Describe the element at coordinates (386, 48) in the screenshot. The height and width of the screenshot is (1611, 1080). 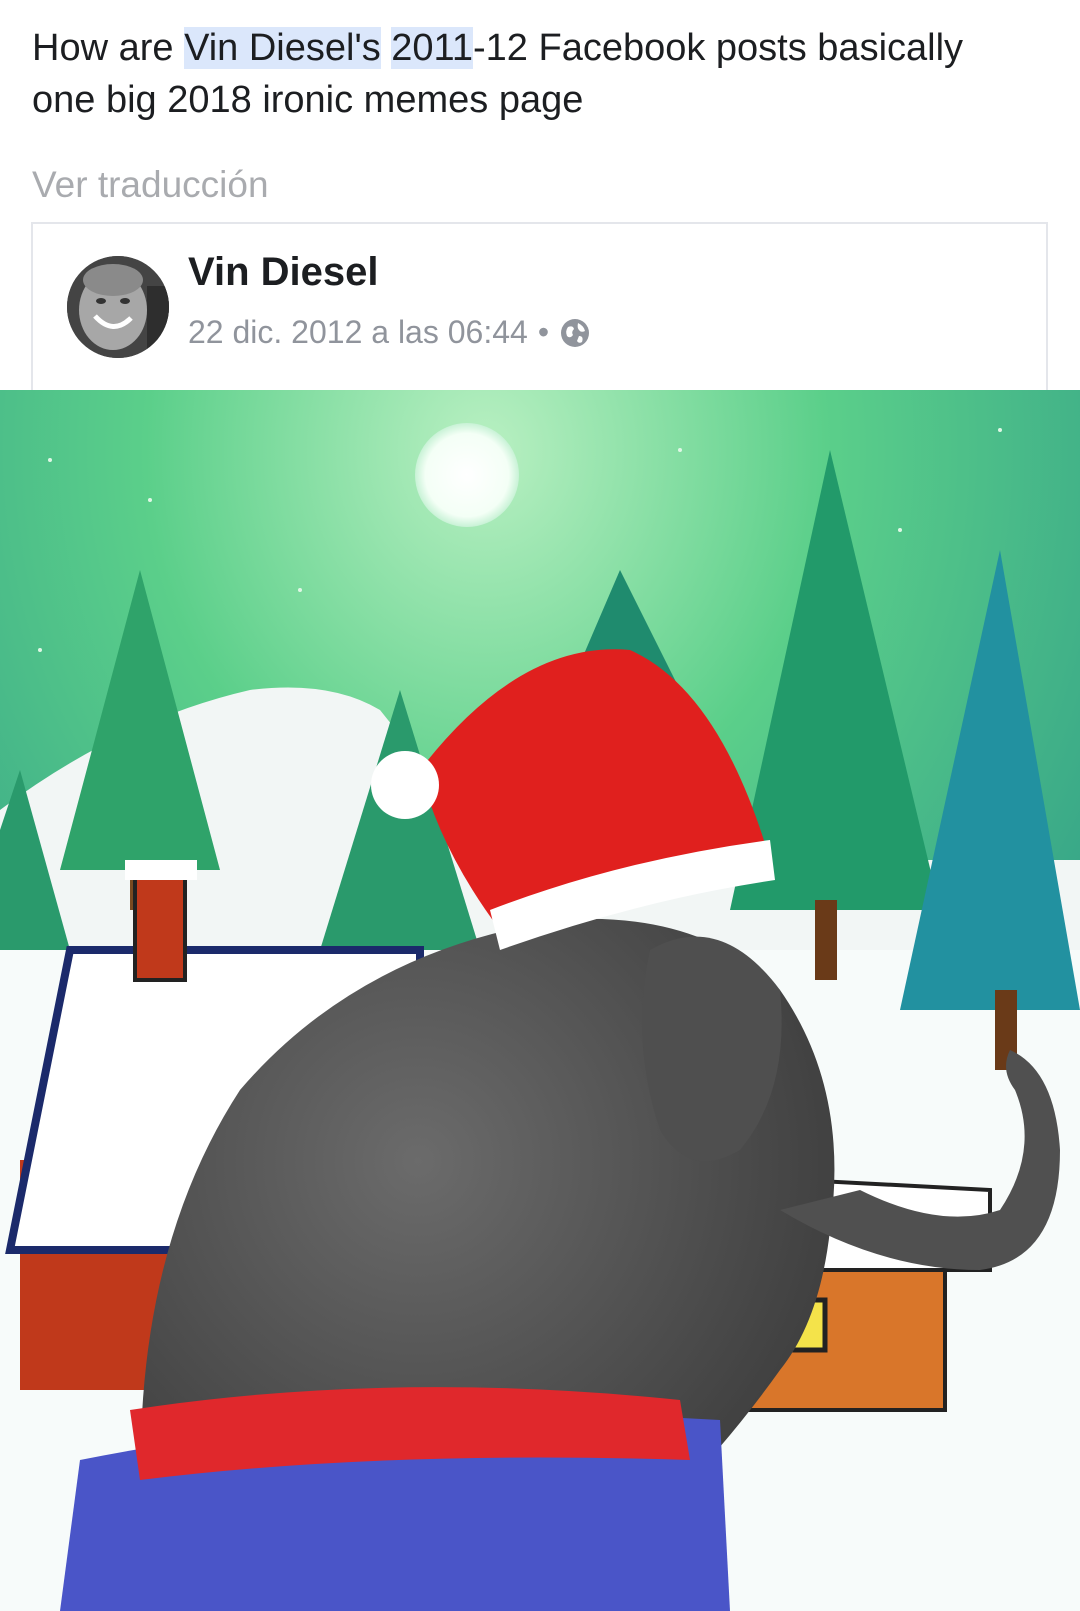
I see `caption-text` at that location.